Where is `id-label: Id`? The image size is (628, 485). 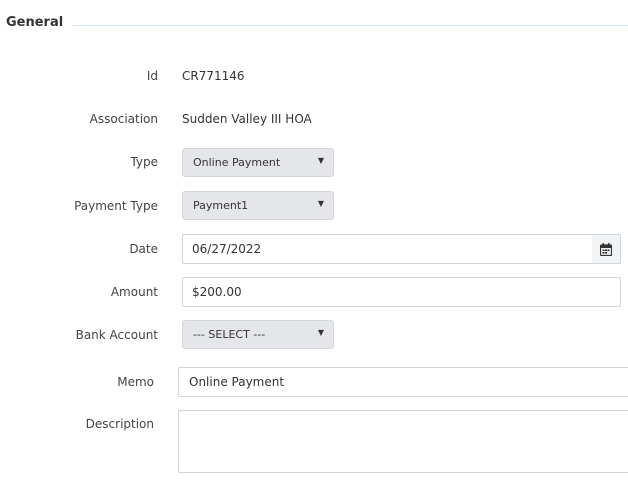 id-label: Id is located at coordinates (152, 76).